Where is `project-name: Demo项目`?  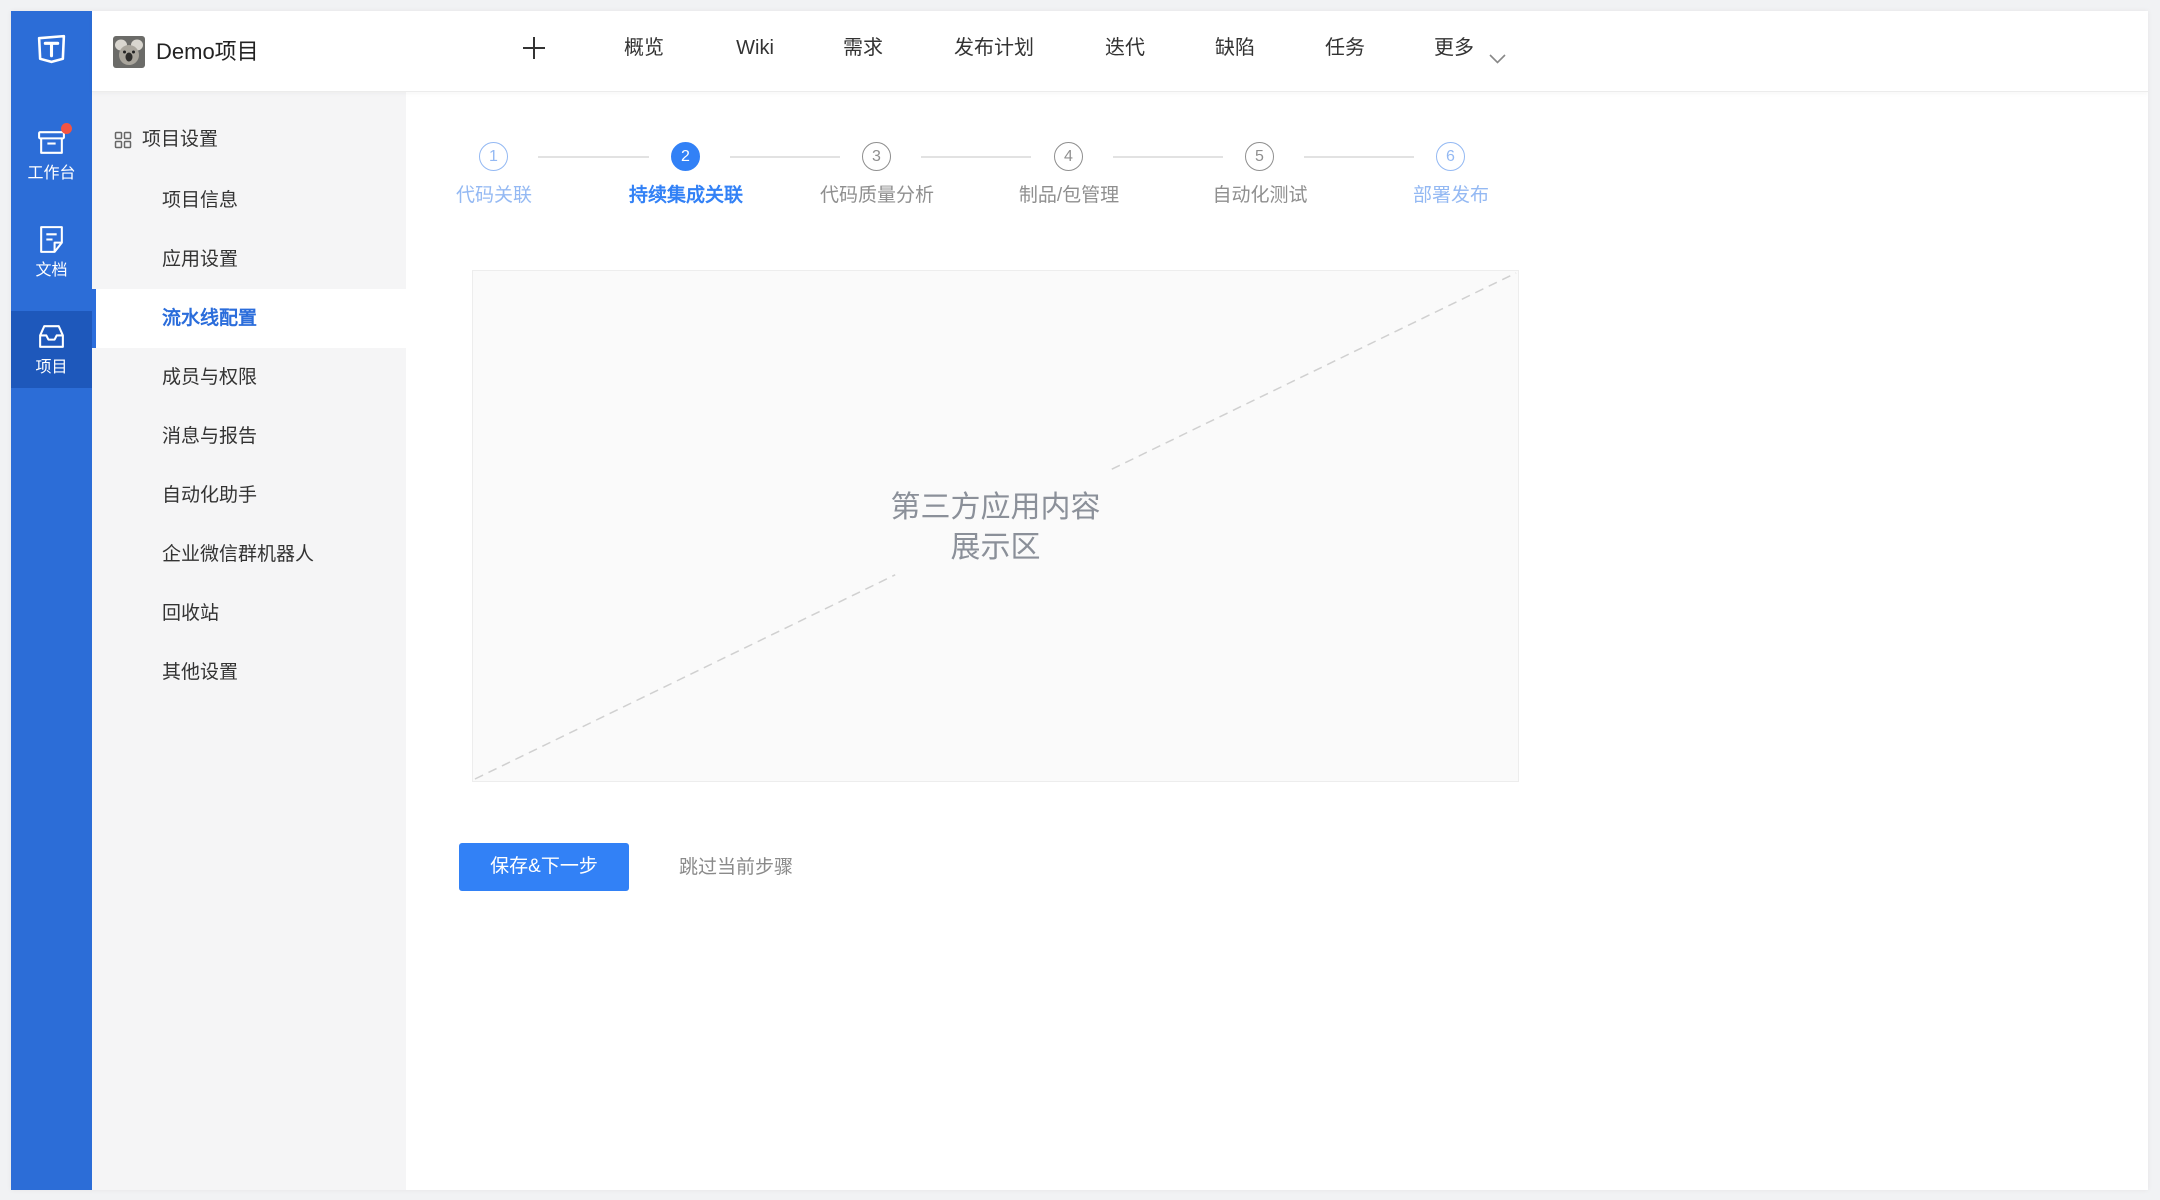
project-name: Demo项目 is located at coordinates (207, 52).